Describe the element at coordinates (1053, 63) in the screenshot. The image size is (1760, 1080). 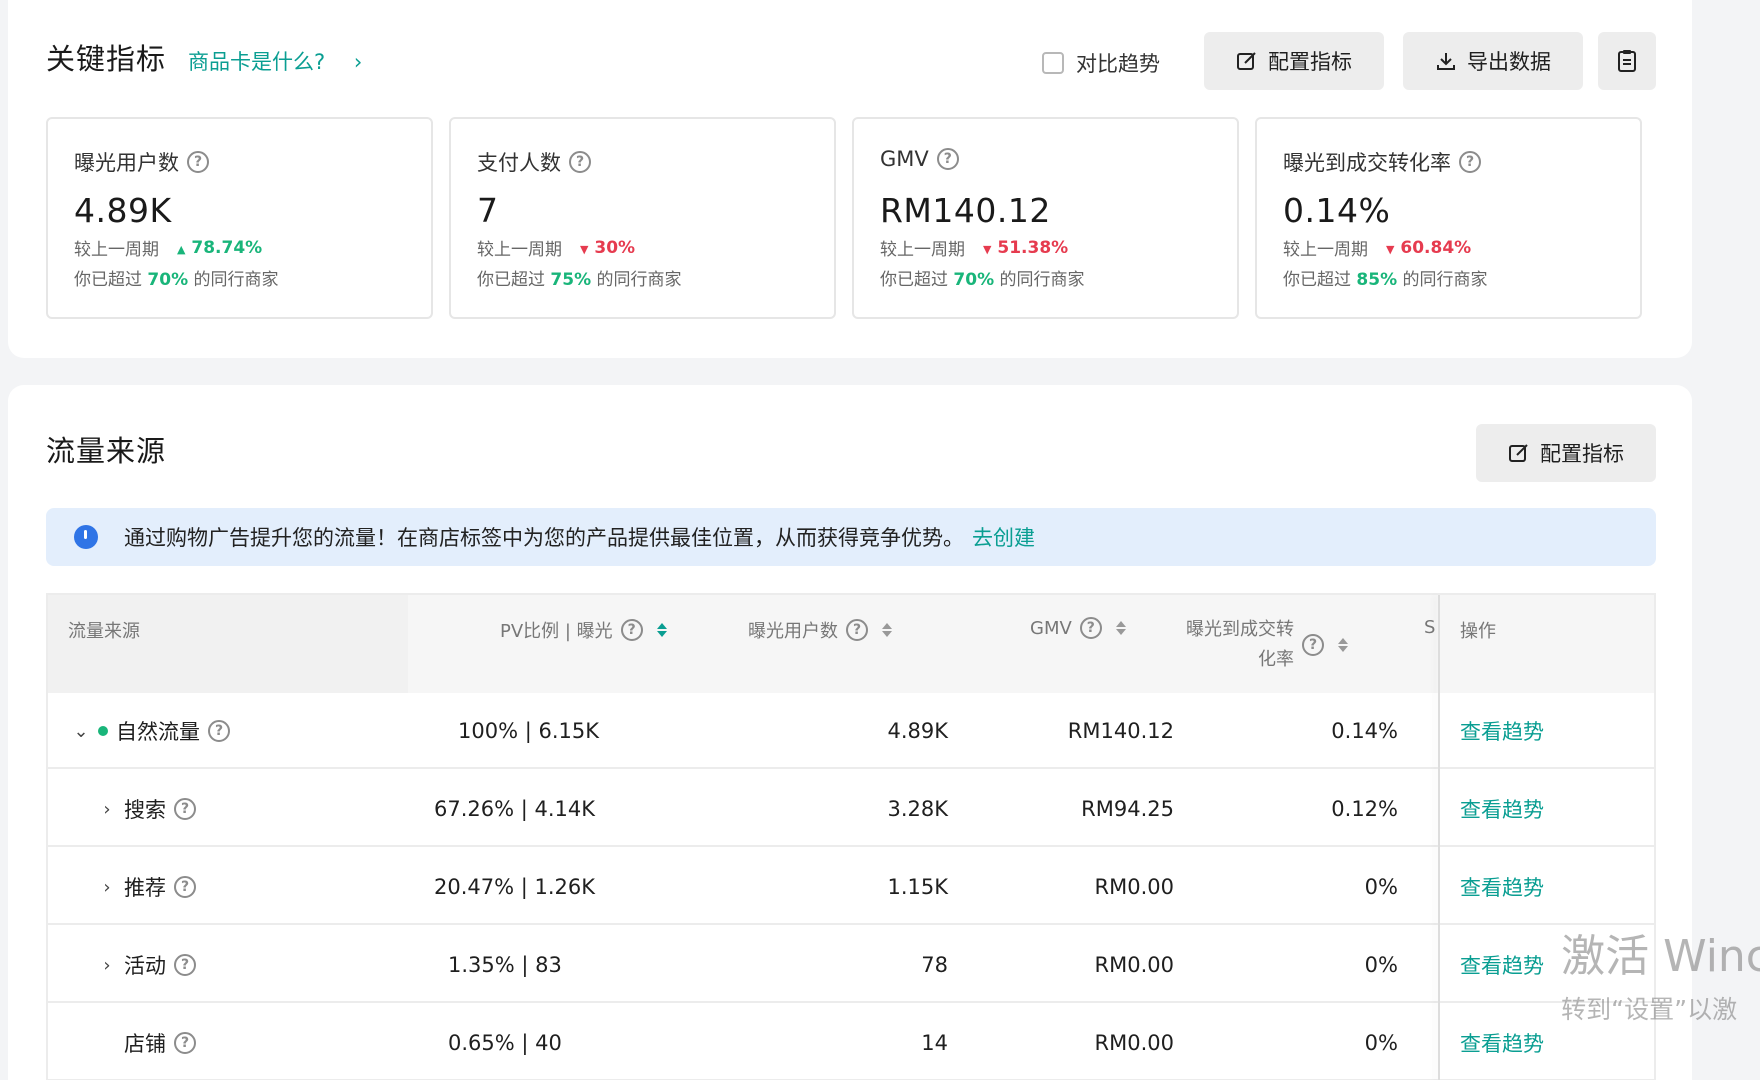
I see `compare-trend-checkbox` at that location.